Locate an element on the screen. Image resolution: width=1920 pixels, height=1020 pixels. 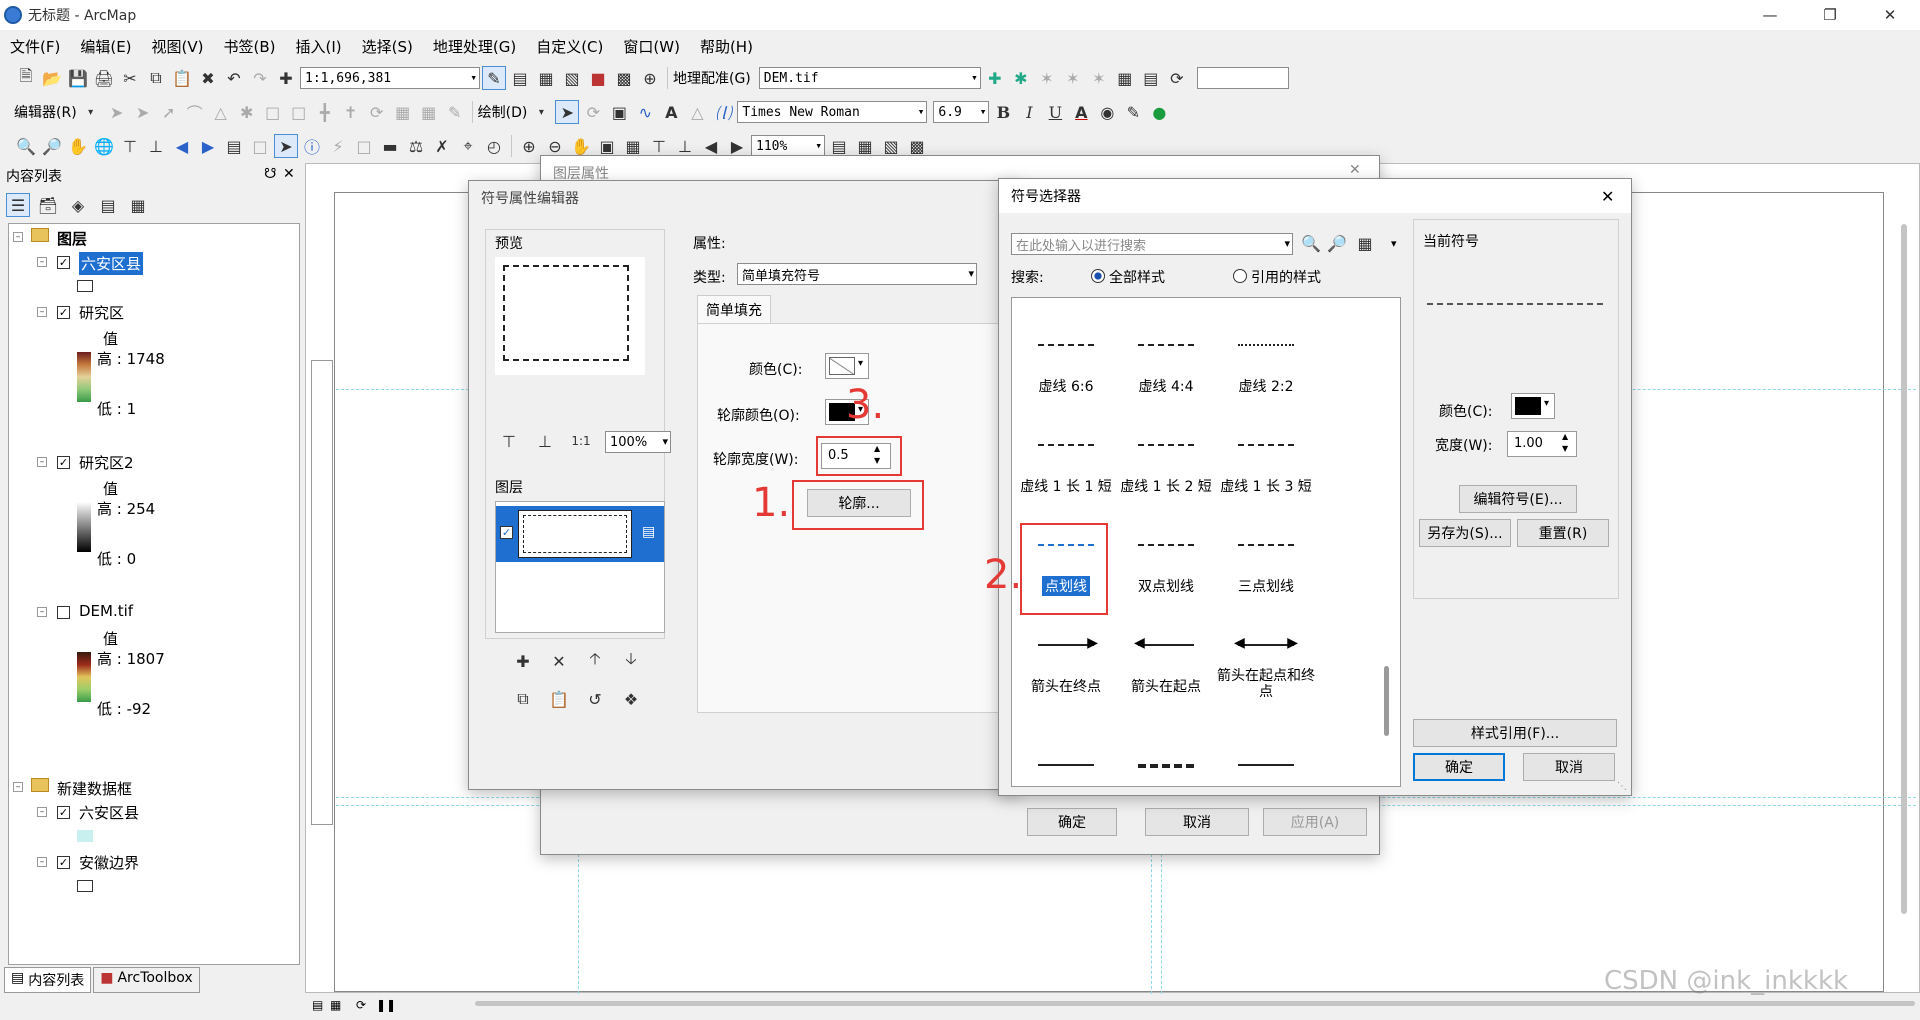
search-clear-icon: 🔎 is located at coordinates (1337, 243).